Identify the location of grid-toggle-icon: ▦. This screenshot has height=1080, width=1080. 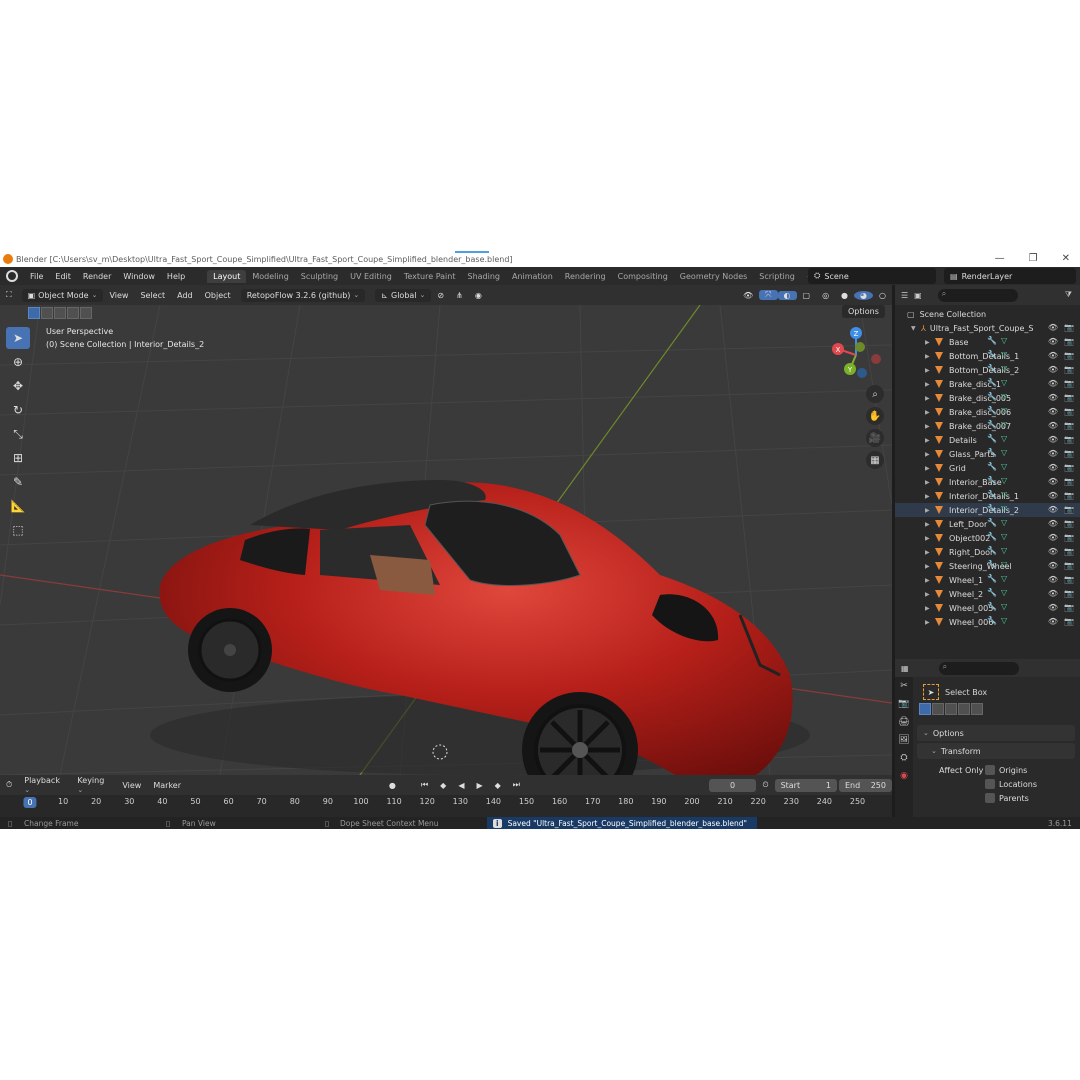
(875, 460).